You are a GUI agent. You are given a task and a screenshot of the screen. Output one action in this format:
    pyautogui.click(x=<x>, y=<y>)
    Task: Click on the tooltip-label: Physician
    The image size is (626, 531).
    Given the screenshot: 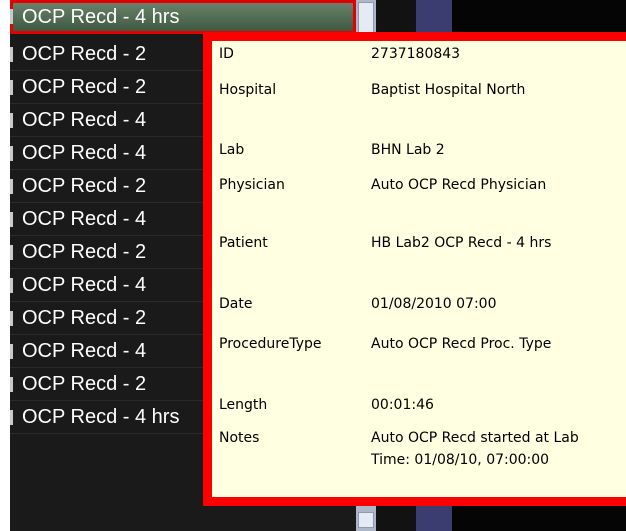 What is the action you would take?
    pyautogui.click(x=252, y=185)
    